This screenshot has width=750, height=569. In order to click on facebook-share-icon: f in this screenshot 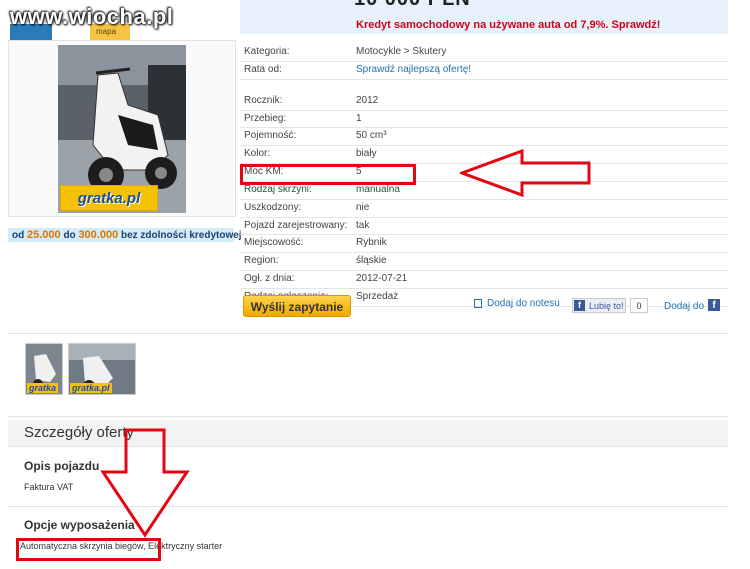, I will do `click(714, 305)`.